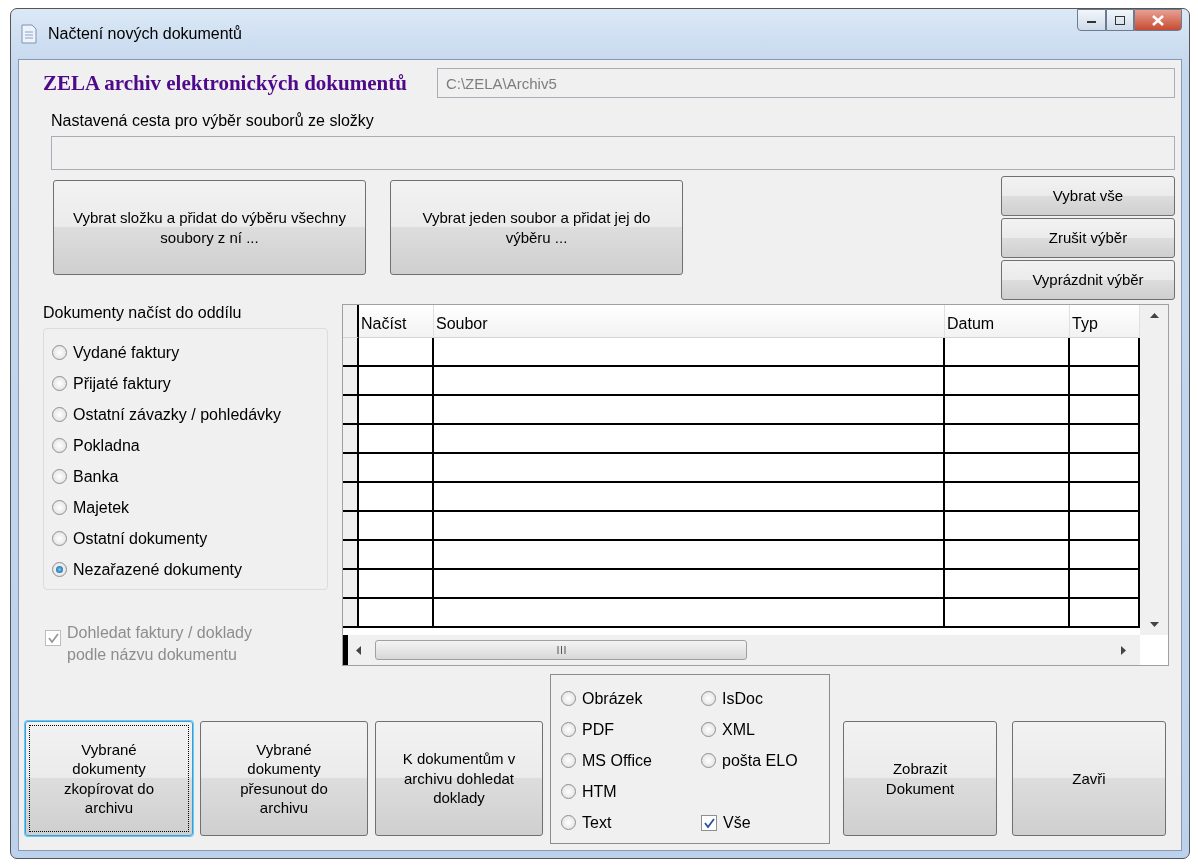  I want to click on archive-path-field: C:\ZELA\Archiv5, so click(805, 83).